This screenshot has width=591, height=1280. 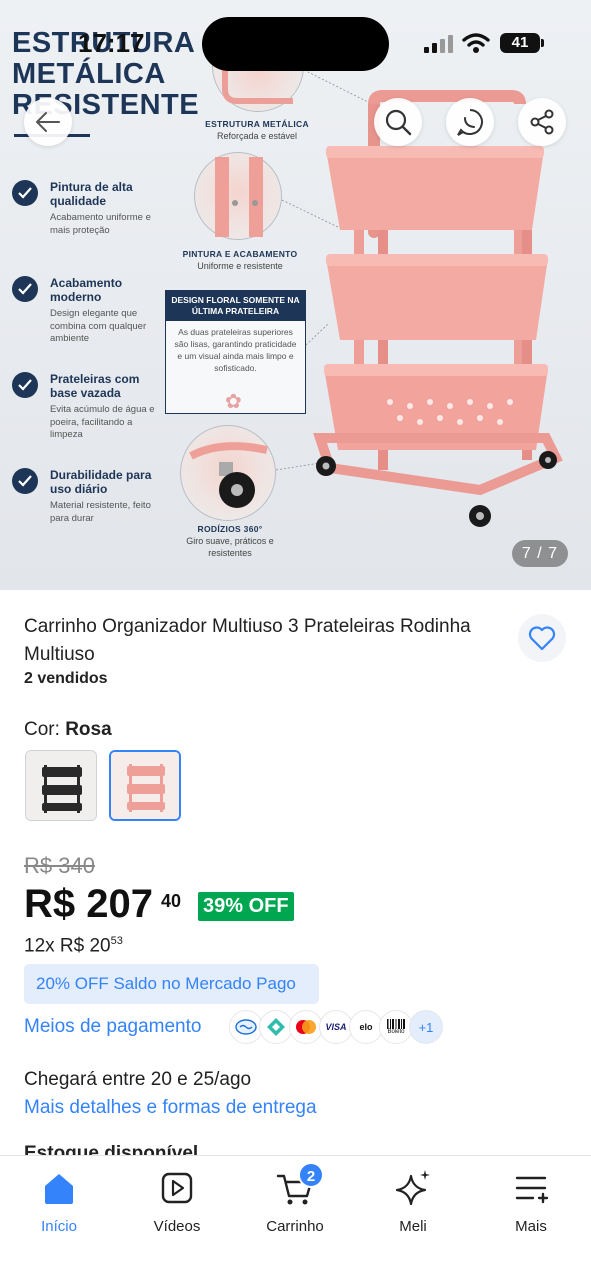 I want to click on color-label: Cor:, so click(x=45, y=729).